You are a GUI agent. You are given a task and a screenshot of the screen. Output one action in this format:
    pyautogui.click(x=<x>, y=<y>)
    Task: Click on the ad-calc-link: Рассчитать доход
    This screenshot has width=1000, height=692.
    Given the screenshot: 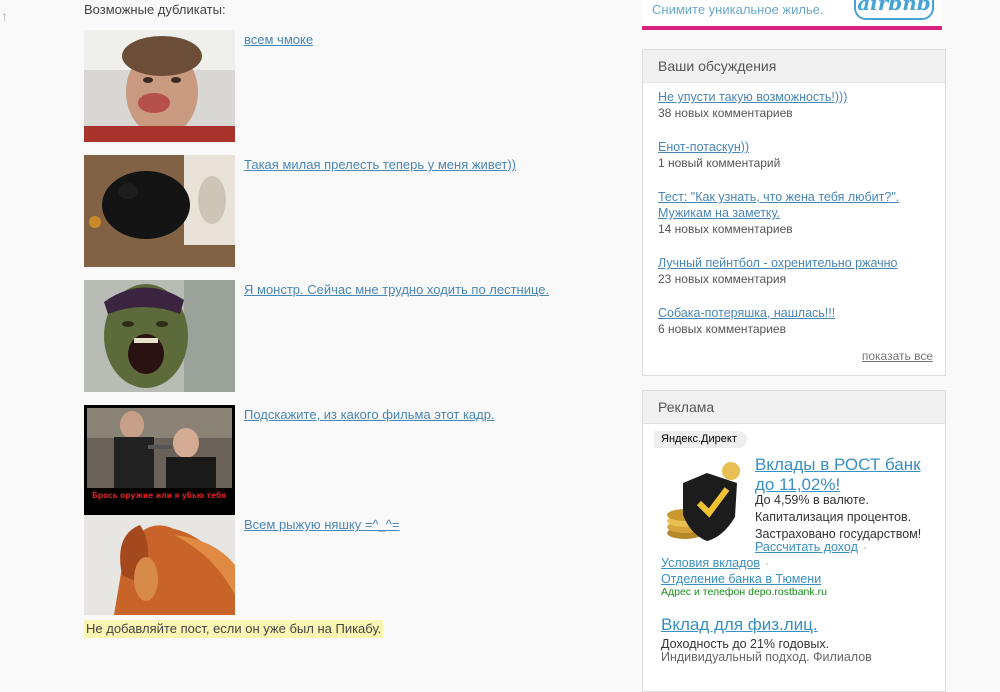 What is the action you would take?
    pyautogui.click(x=806, y=547)
    